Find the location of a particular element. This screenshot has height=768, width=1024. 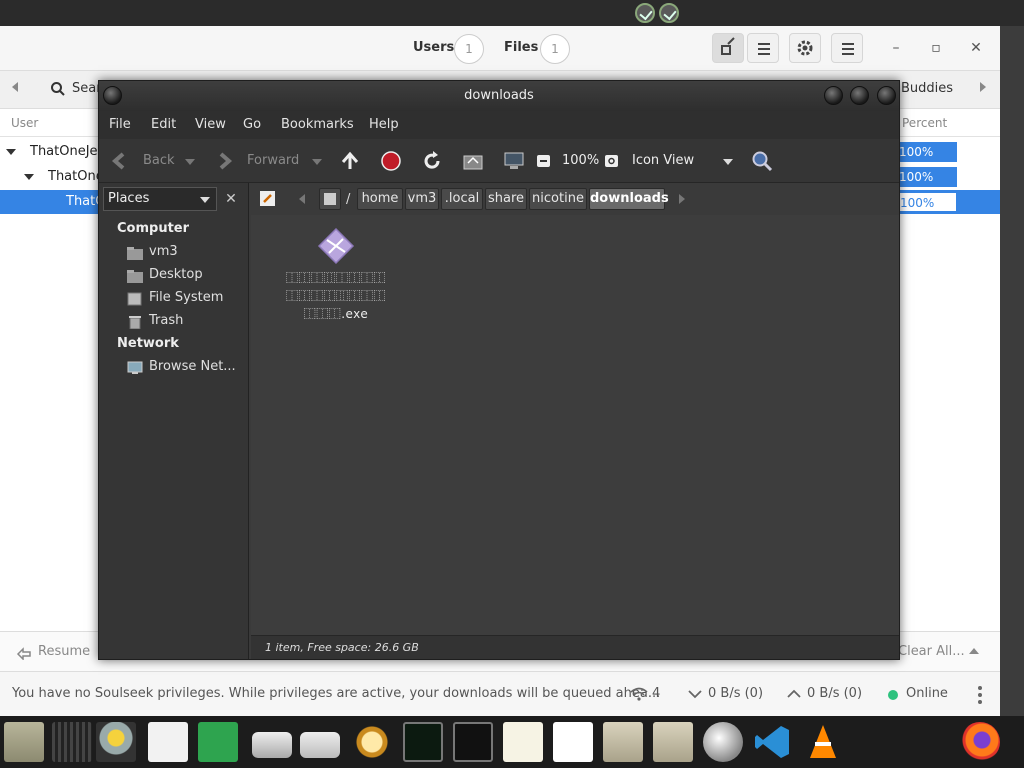

back-button: Back is located at coordinates (159, 160).